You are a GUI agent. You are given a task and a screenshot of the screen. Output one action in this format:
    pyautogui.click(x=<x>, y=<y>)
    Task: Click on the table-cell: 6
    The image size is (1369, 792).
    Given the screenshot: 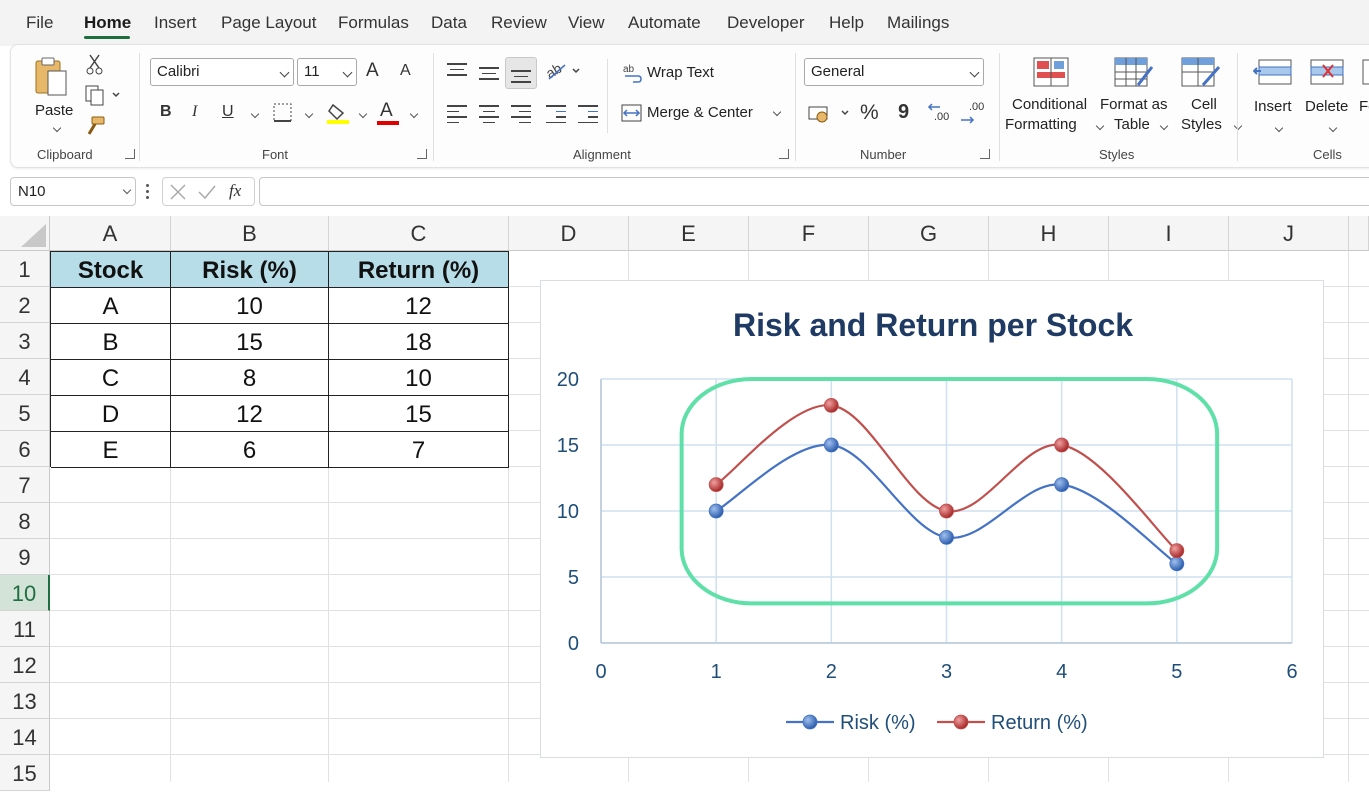 What is the action you would take?
    pyautogui.click(x=250, y=450)
    